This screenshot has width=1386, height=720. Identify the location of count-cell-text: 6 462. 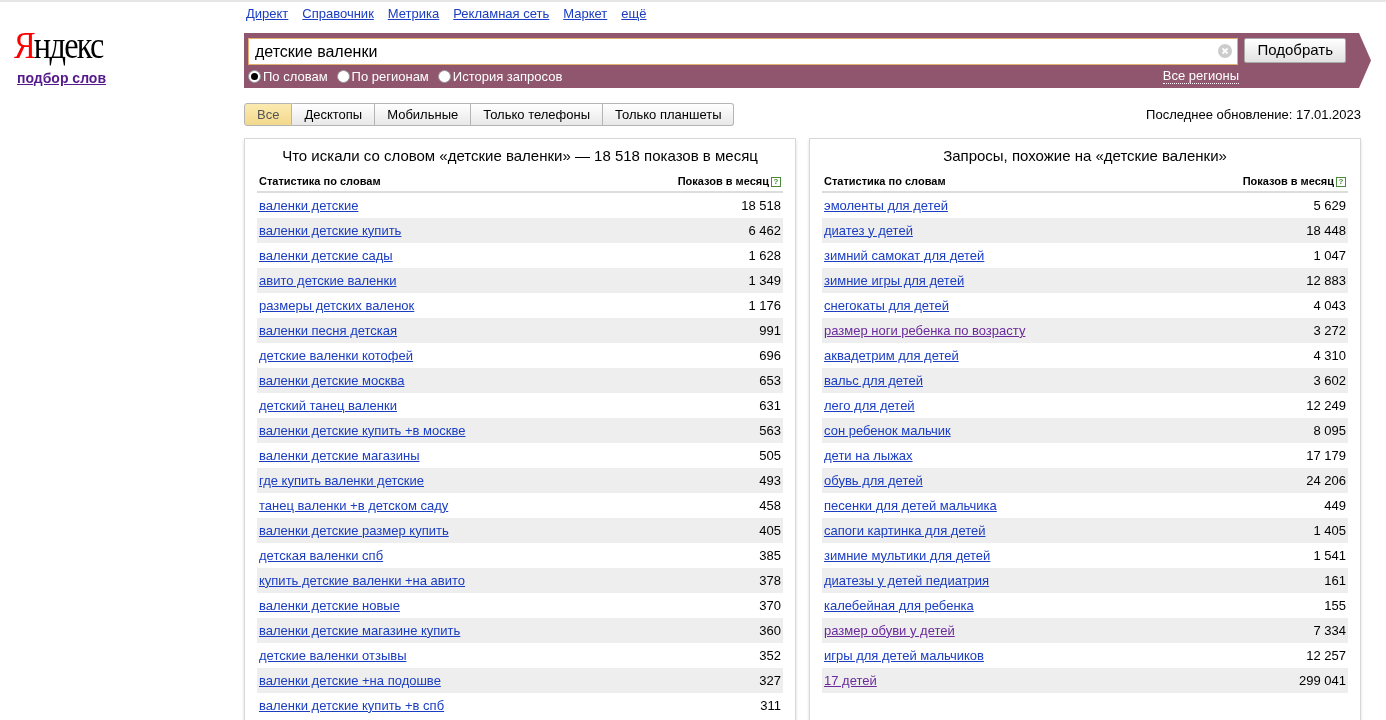
(764, 230).